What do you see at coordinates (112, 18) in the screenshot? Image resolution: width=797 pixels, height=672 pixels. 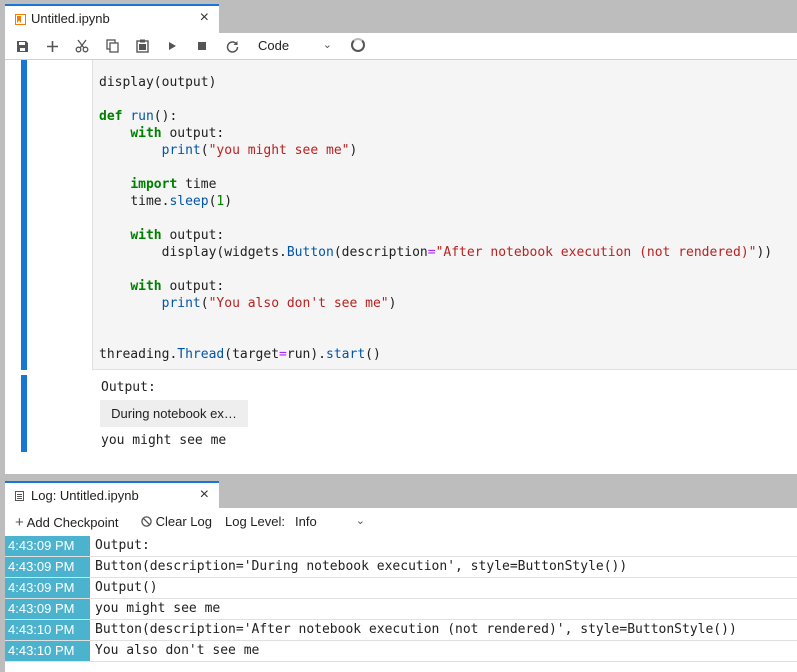 I see `notebook-tab: Untitled.ipynb ×` at bounding box center [112, 18].